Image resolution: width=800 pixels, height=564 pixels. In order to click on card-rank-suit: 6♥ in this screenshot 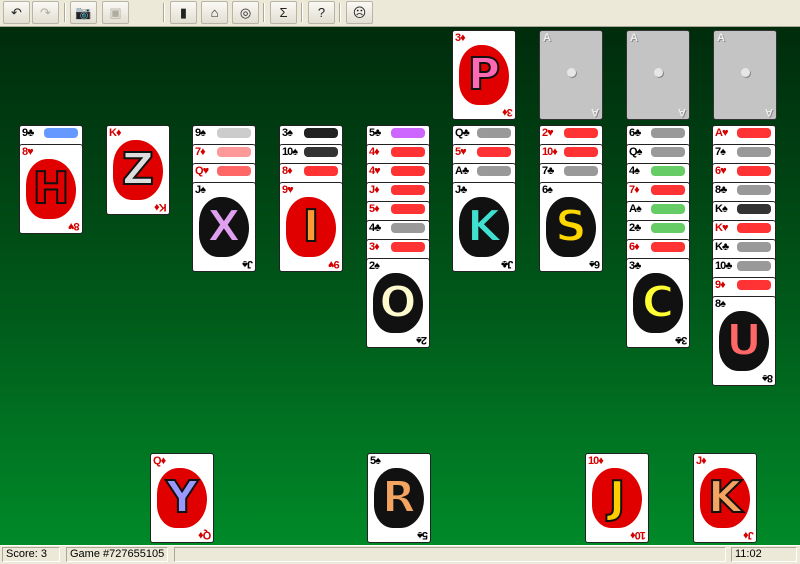, I will do `click(721, 171)`.